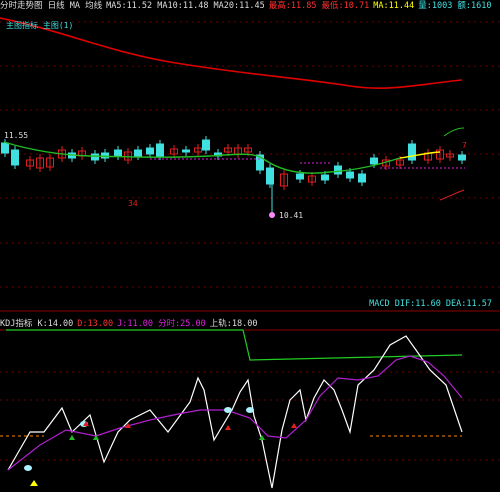 Image resolution: width=500 pixels, height=492 pixels. Describe the element at coordinates (250, 304) in the screenshot. I see `macd-header-bar: MACD DIF:11.60 DEA:11.57` at that location.